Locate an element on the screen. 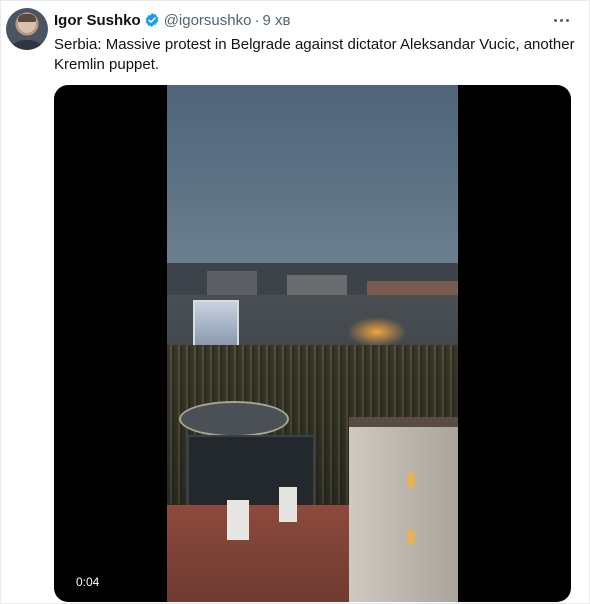 This screenshot has height=604, width=590. author-handle: @igorsushko is located at coordinates (208, 20).